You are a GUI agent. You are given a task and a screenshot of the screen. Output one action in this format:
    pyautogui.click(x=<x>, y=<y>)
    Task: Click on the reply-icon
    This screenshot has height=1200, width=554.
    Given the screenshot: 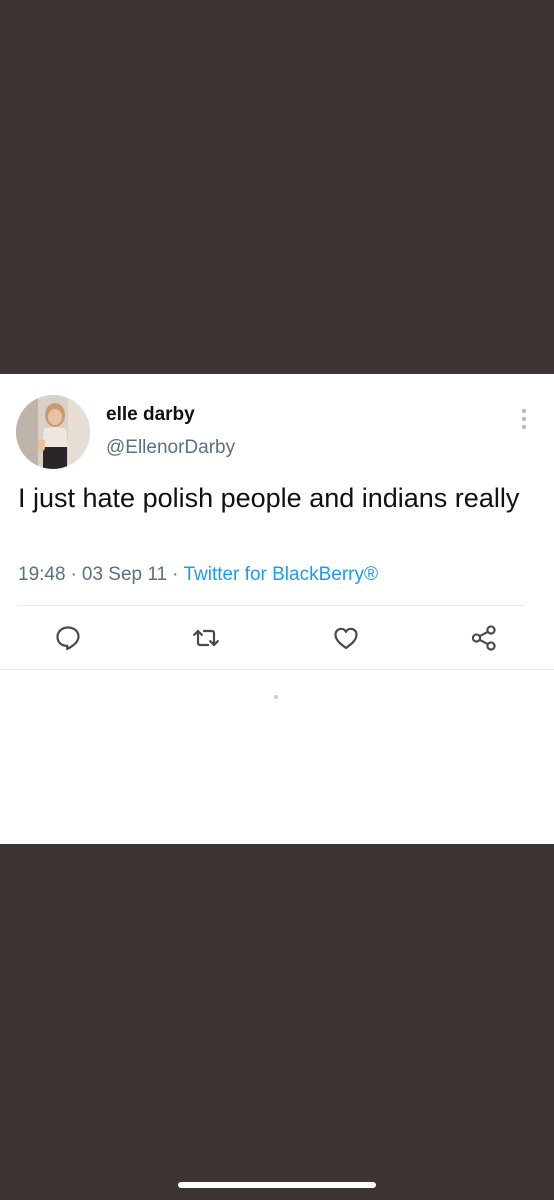 What is the action you would take?
    pyautogui.click(x=68, y=638)
    